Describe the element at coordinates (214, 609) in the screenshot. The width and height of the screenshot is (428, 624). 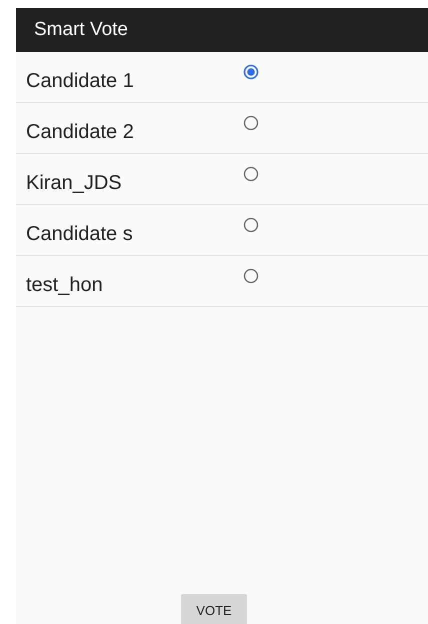
I see `vote-button: VOTE` at that location.